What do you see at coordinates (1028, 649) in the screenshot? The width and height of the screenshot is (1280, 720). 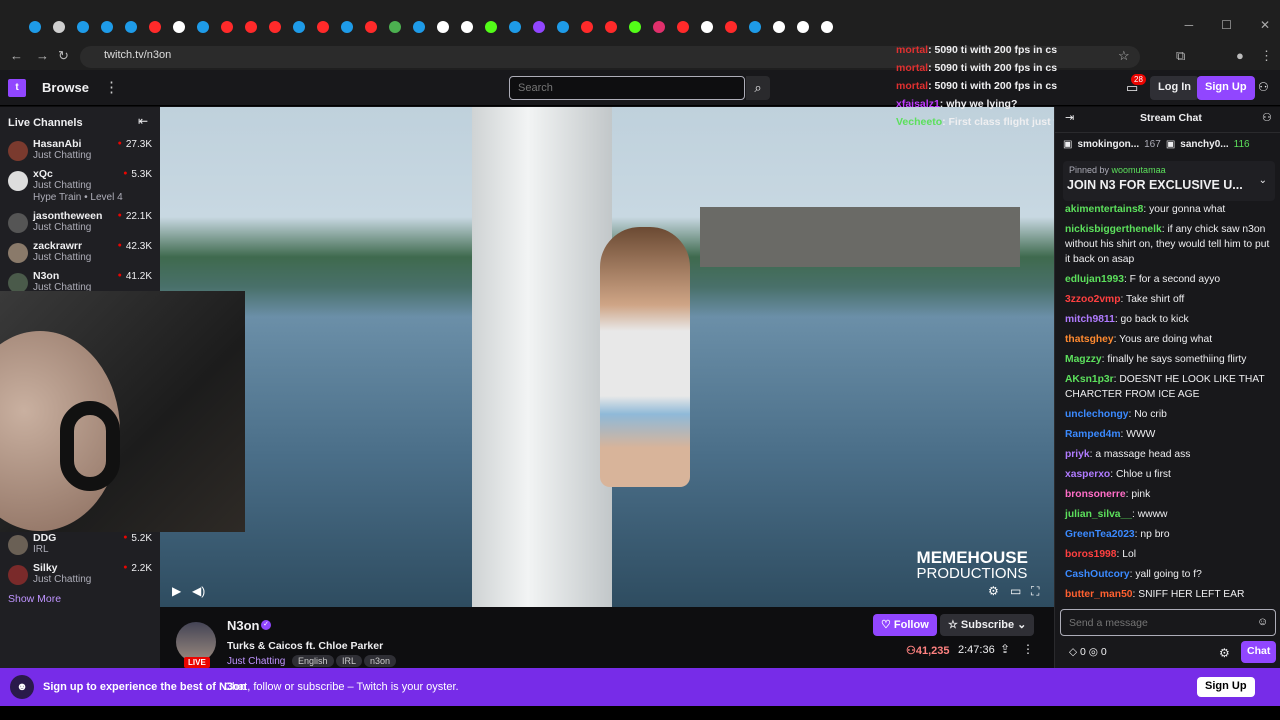 I see `more-options-icon: ⋮` at bounding box center [1028, 649].